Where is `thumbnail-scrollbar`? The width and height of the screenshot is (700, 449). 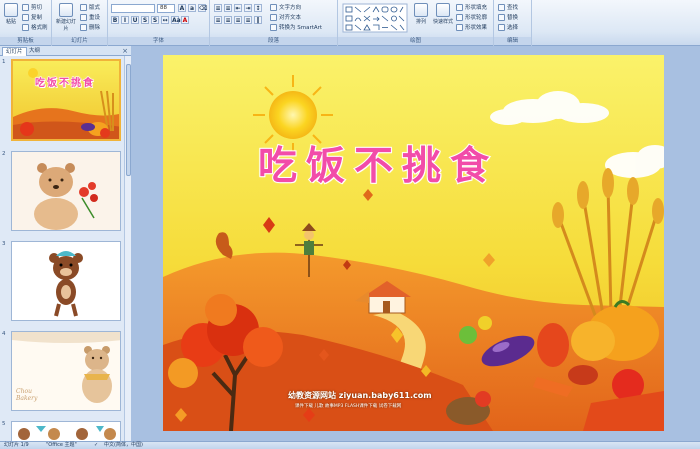
thumbnail-scrollbar is located at coordinates (127, 248).